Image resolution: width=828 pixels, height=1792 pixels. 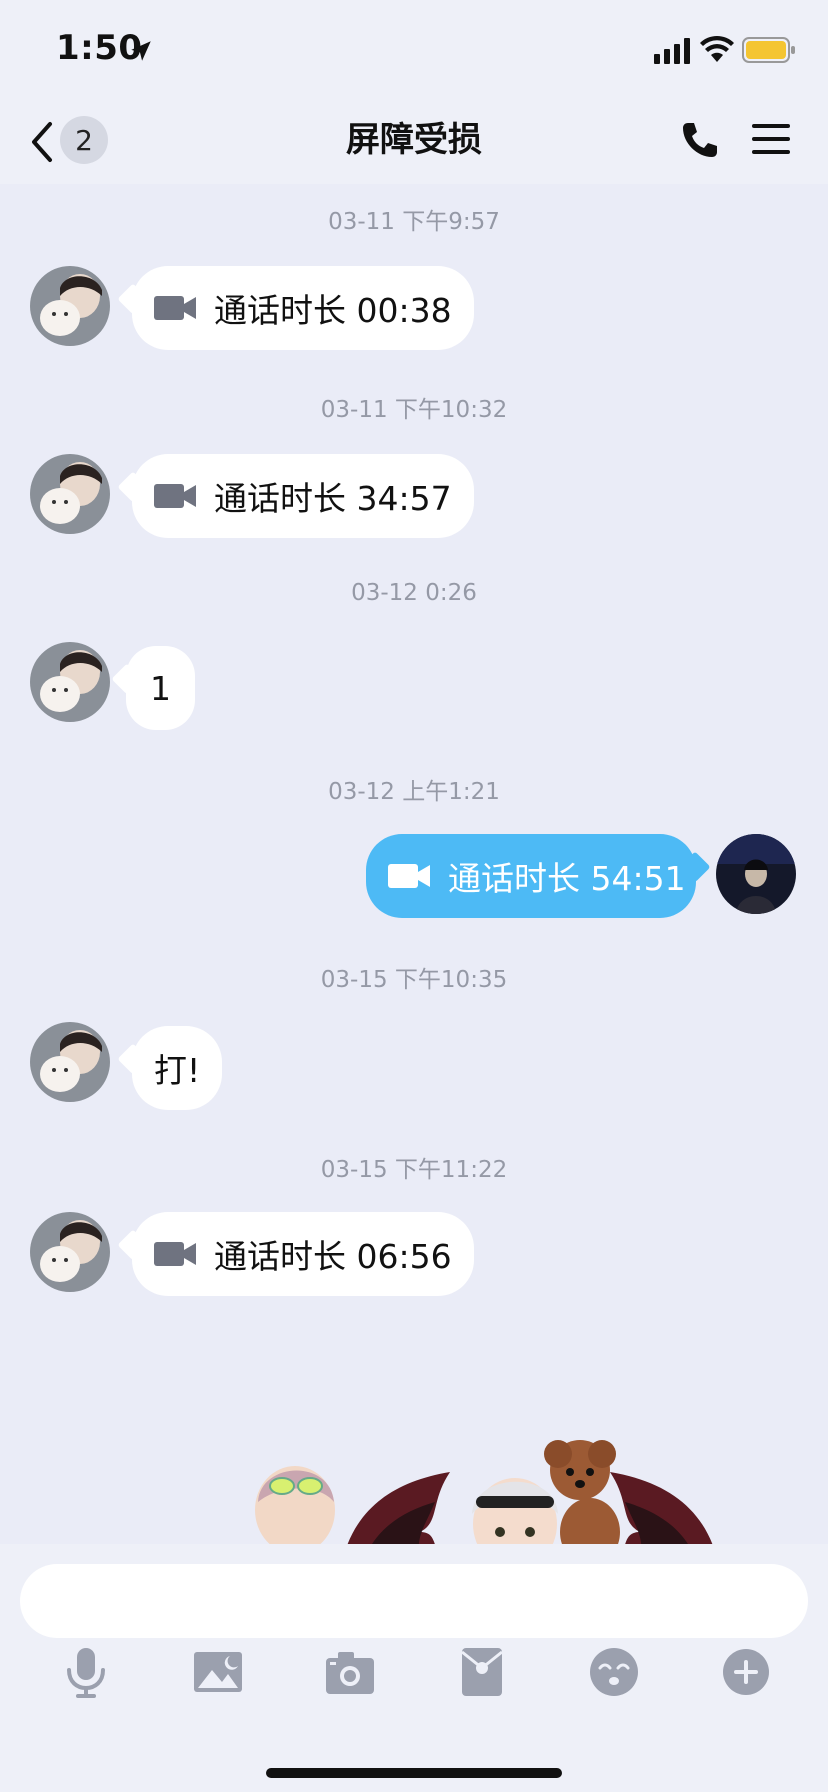 I want to click on microphone-icon, so click(x=86, y=1673).